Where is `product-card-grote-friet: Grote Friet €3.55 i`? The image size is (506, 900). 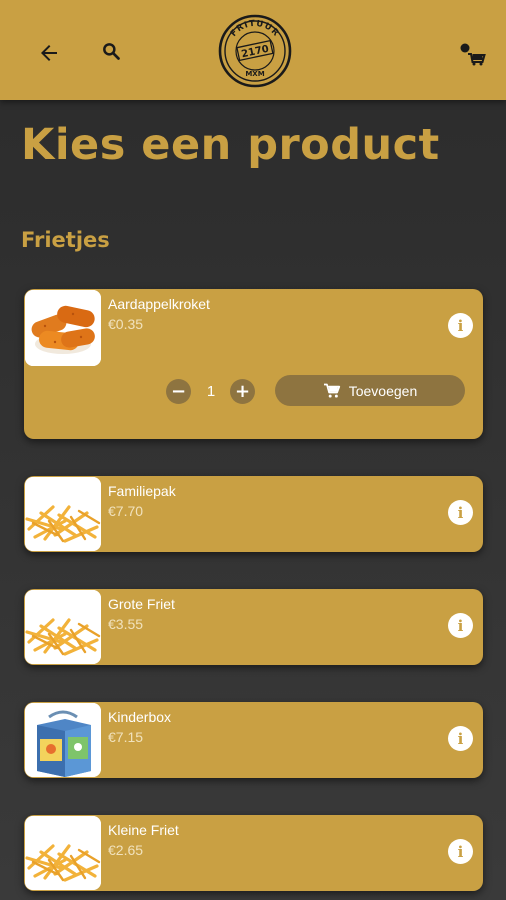 product-card-grote-friet: Grote Friet €3.55 i is located at coordinates (253, 627).